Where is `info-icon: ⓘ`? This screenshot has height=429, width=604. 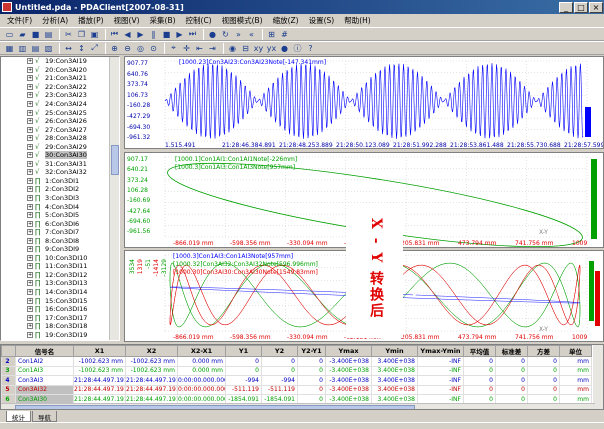
info-icon: ⓘ is located at coordinates (297, 48).